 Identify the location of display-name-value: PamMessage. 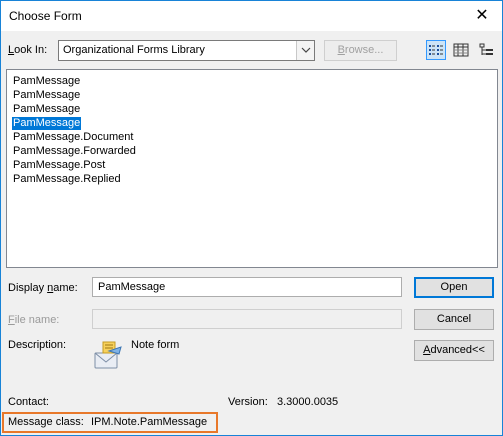
(132, 287).